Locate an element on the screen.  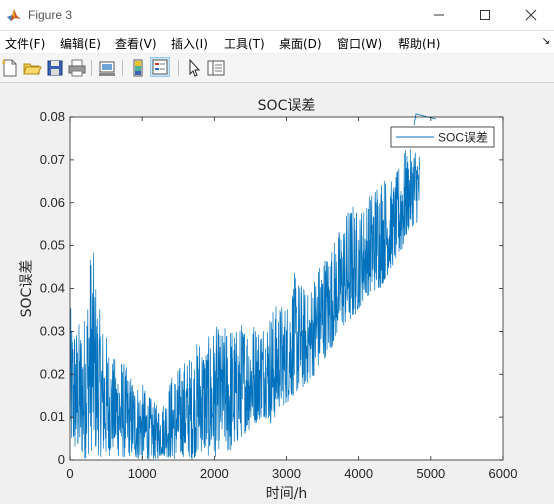
save-button is located at coordinates (55, 68).